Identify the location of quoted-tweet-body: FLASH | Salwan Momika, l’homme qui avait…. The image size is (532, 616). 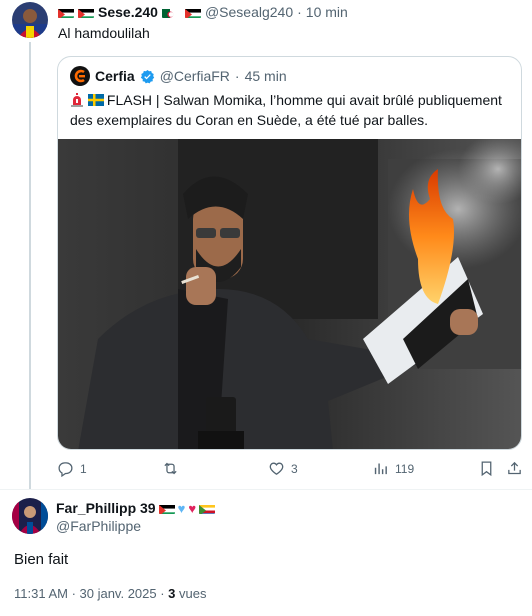
(286, 110).